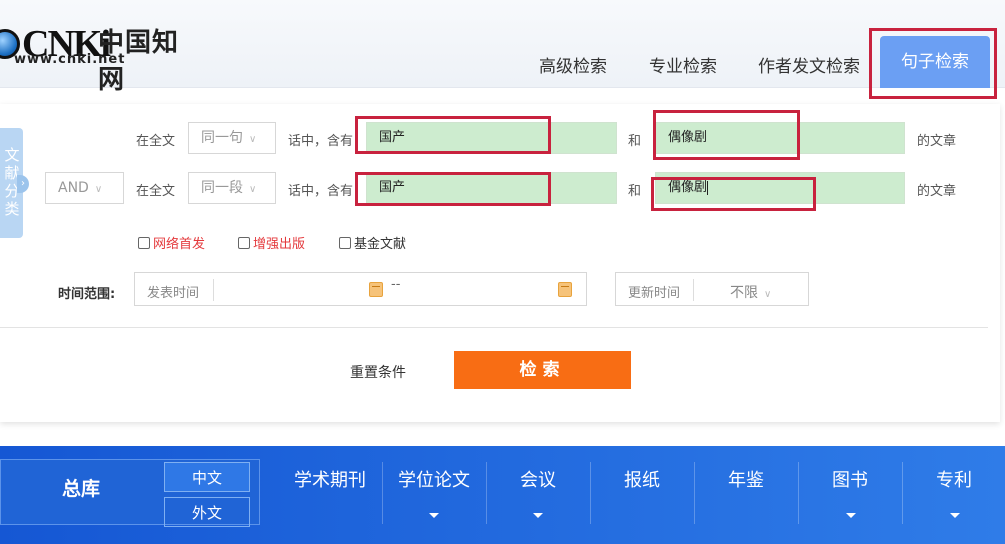 This screenshot has height=544, width=1005. I want to click on checkbox-fund-literature: 基金文献, so click(372, 242).